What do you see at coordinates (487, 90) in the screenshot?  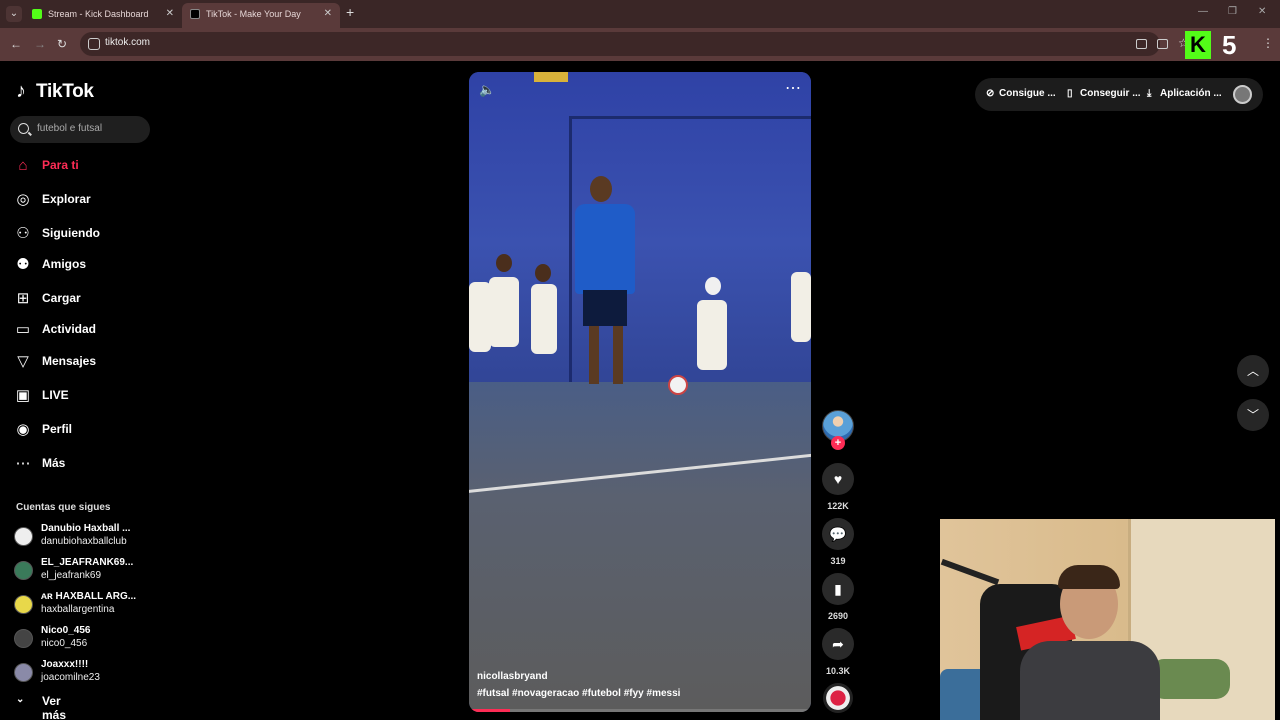 I see `volume-icon: 🔈` at bounding box center [487, 90].